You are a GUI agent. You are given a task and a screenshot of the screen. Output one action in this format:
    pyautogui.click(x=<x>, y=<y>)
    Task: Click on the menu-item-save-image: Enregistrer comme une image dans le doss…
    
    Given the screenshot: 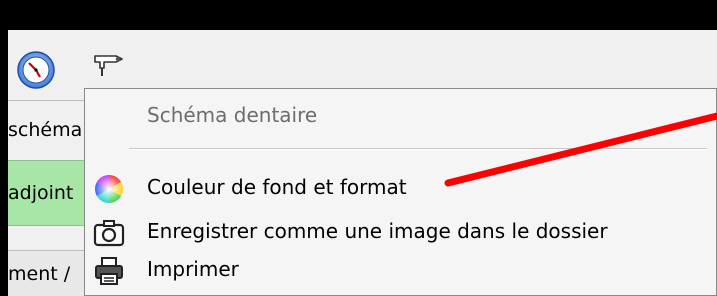 What is the action you would take?
    pyautogui.click(x=399, y=233)
    